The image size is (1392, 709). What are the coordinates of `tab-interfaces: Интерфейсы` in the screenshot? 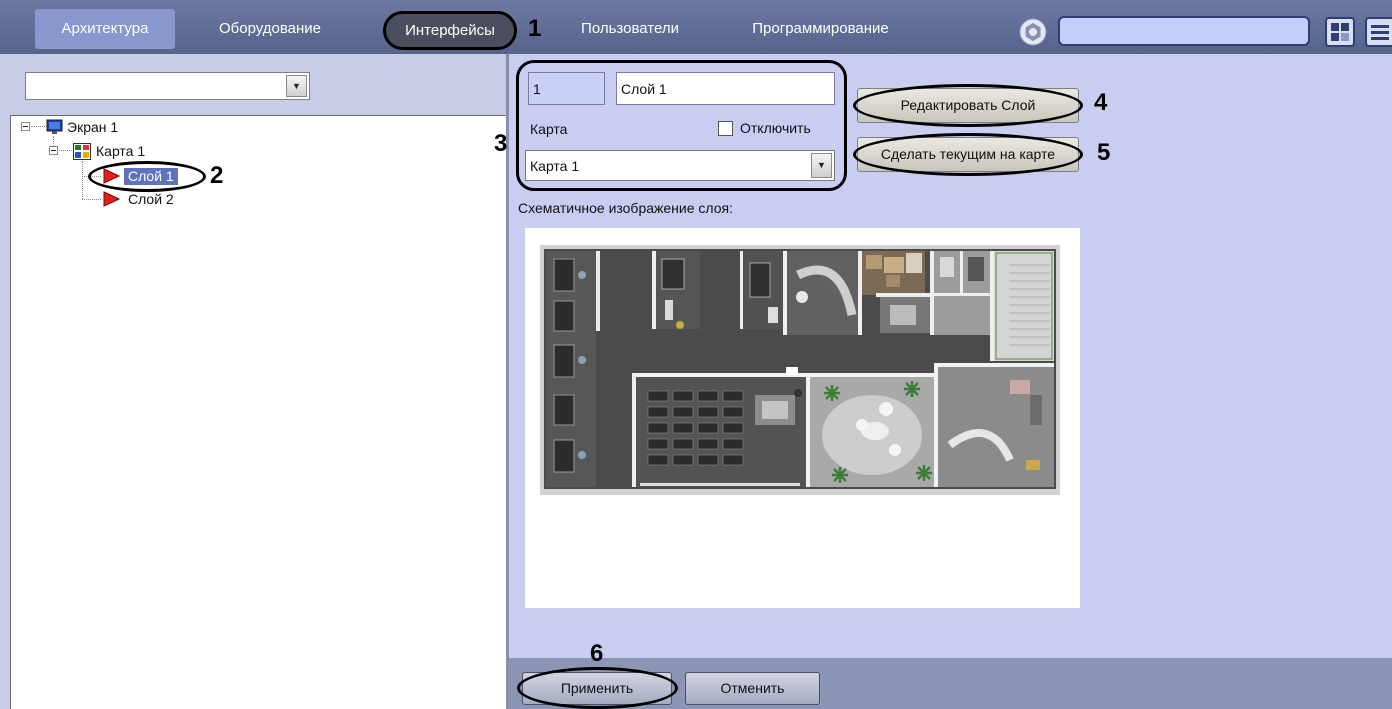 It's located at (450, 30).